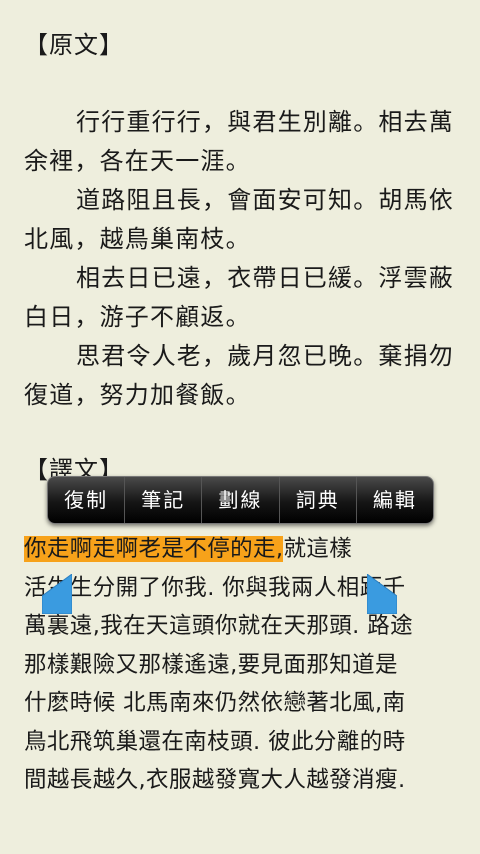  Describe the element at coordinates (164, 500) in the screenshot. I see `note-button: 筆記` at that location.